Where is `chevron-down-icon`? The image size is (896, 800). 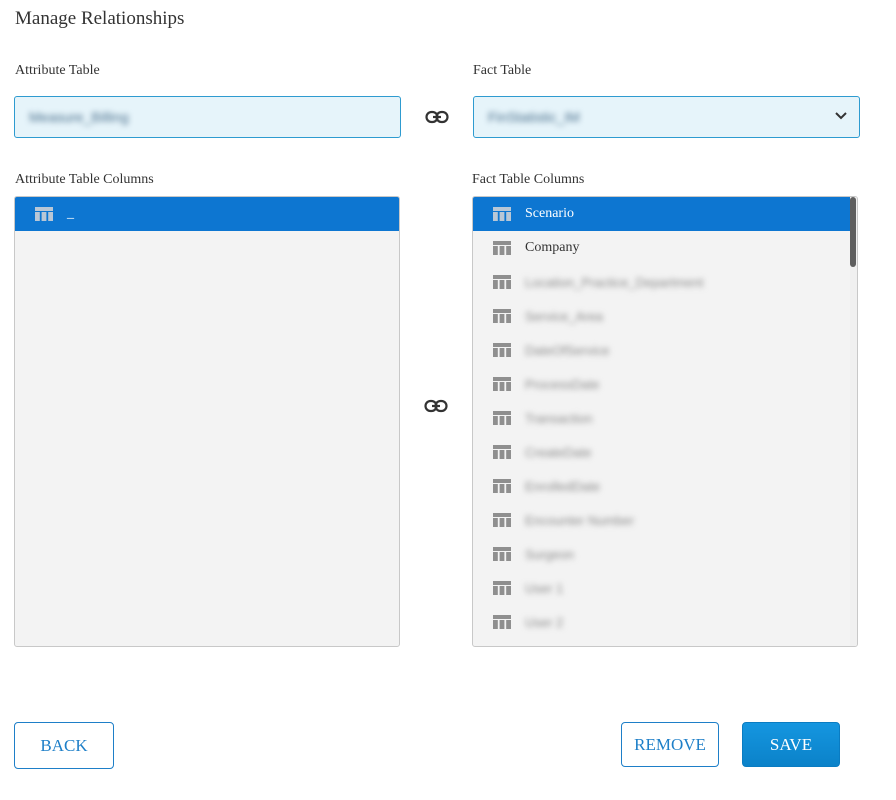 chevron-down-icon is located at coordinates (841, 116).